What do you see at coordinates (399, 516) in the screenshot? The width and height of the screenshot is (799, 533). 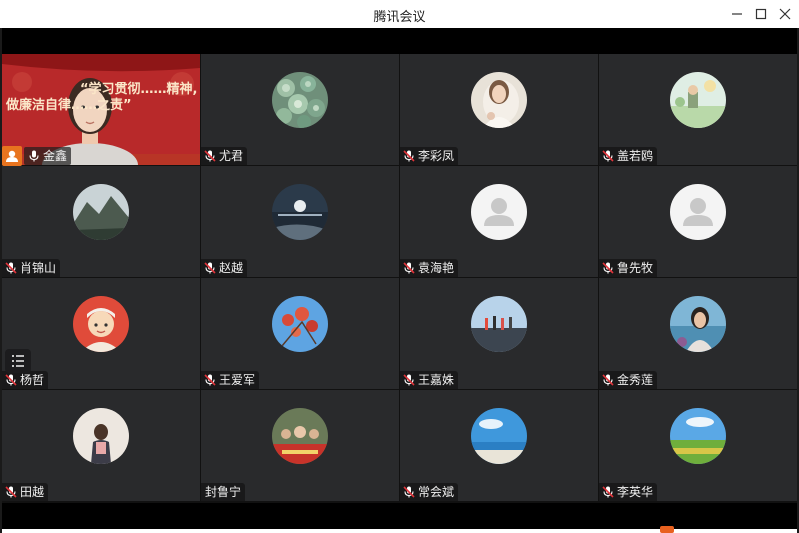 I see `bottom-black-band` at bounding box center [399, 516].